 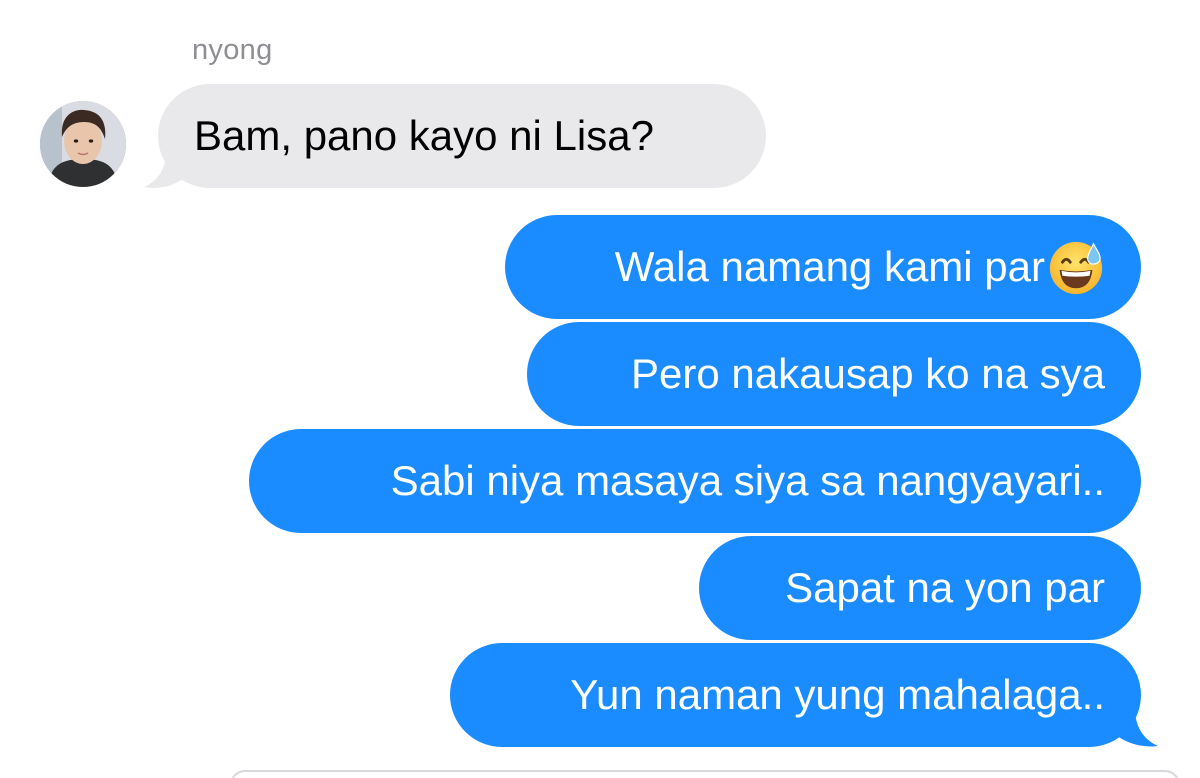 I want to click on outgoing-message: Yun naman yung mahalaga.., so click(x=795, y=695).